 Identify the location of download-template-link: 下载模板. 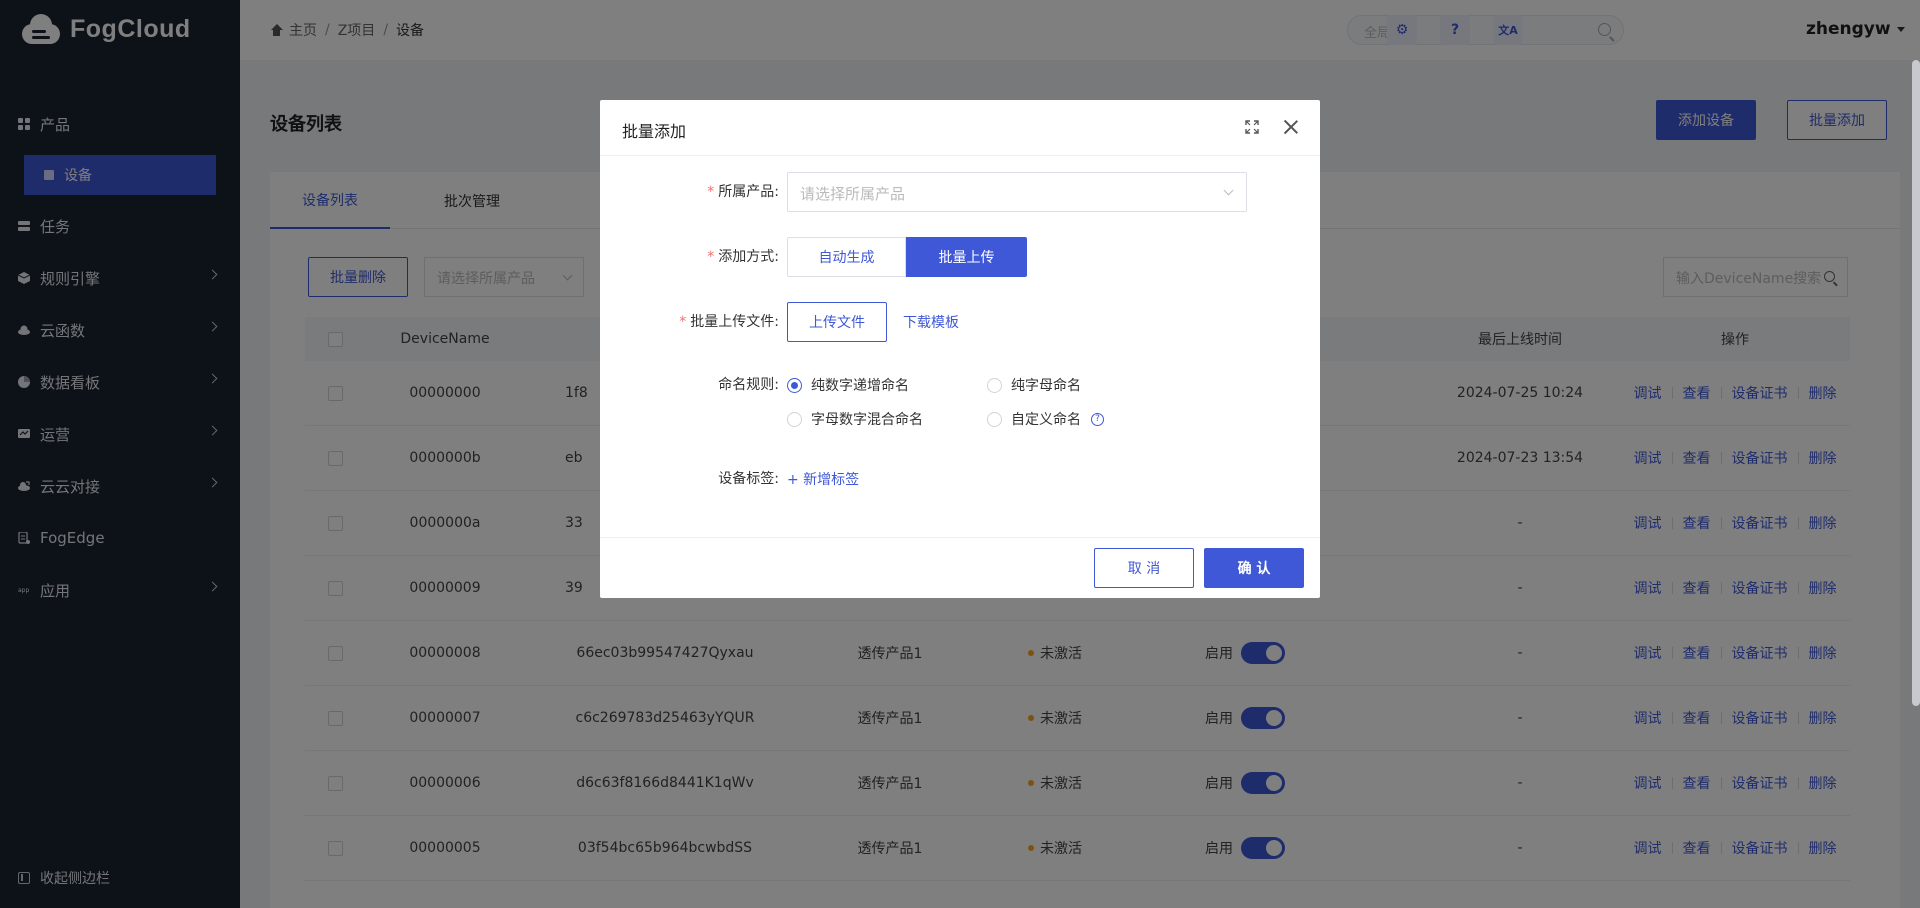
(931, 322).